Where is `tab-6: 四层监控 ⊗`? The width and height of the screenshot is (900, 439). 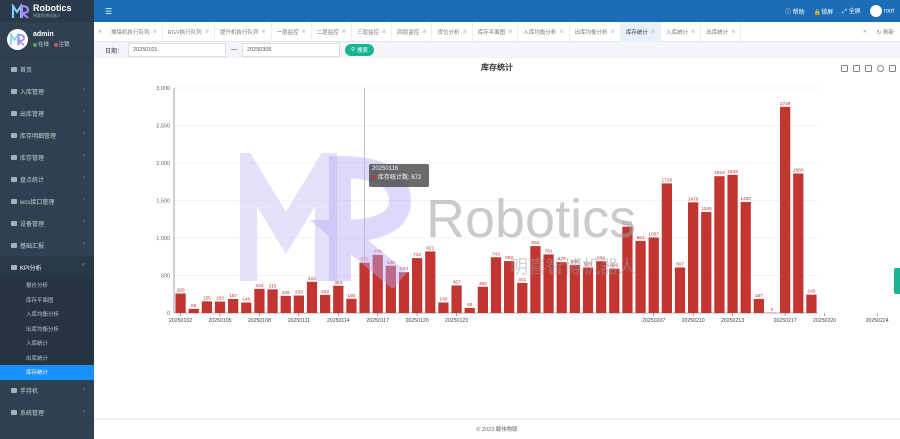
tab-6: 四层监控 ⊗ is located at coordinates (412, 31).